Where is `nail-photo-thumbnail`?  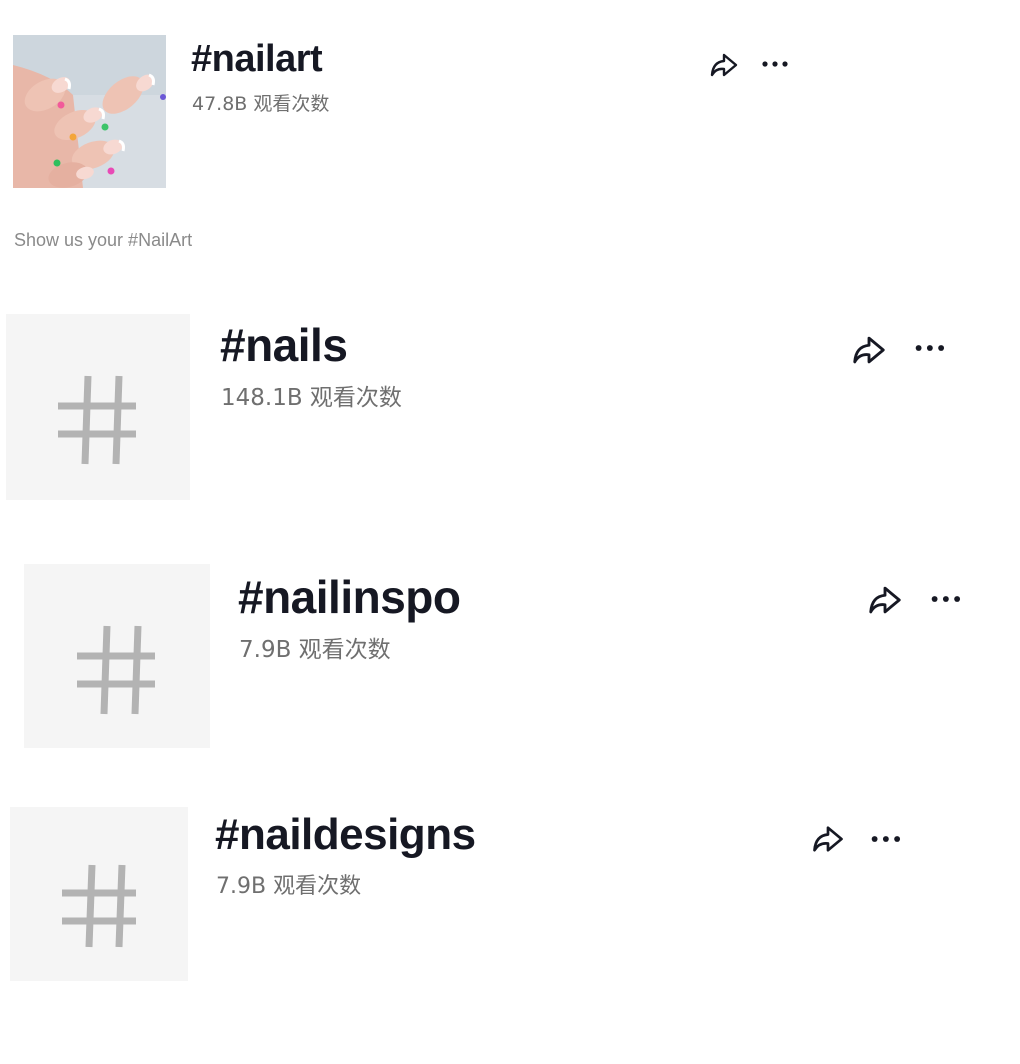
nail-photo-thumbnail is located at coordinates (89, 111).